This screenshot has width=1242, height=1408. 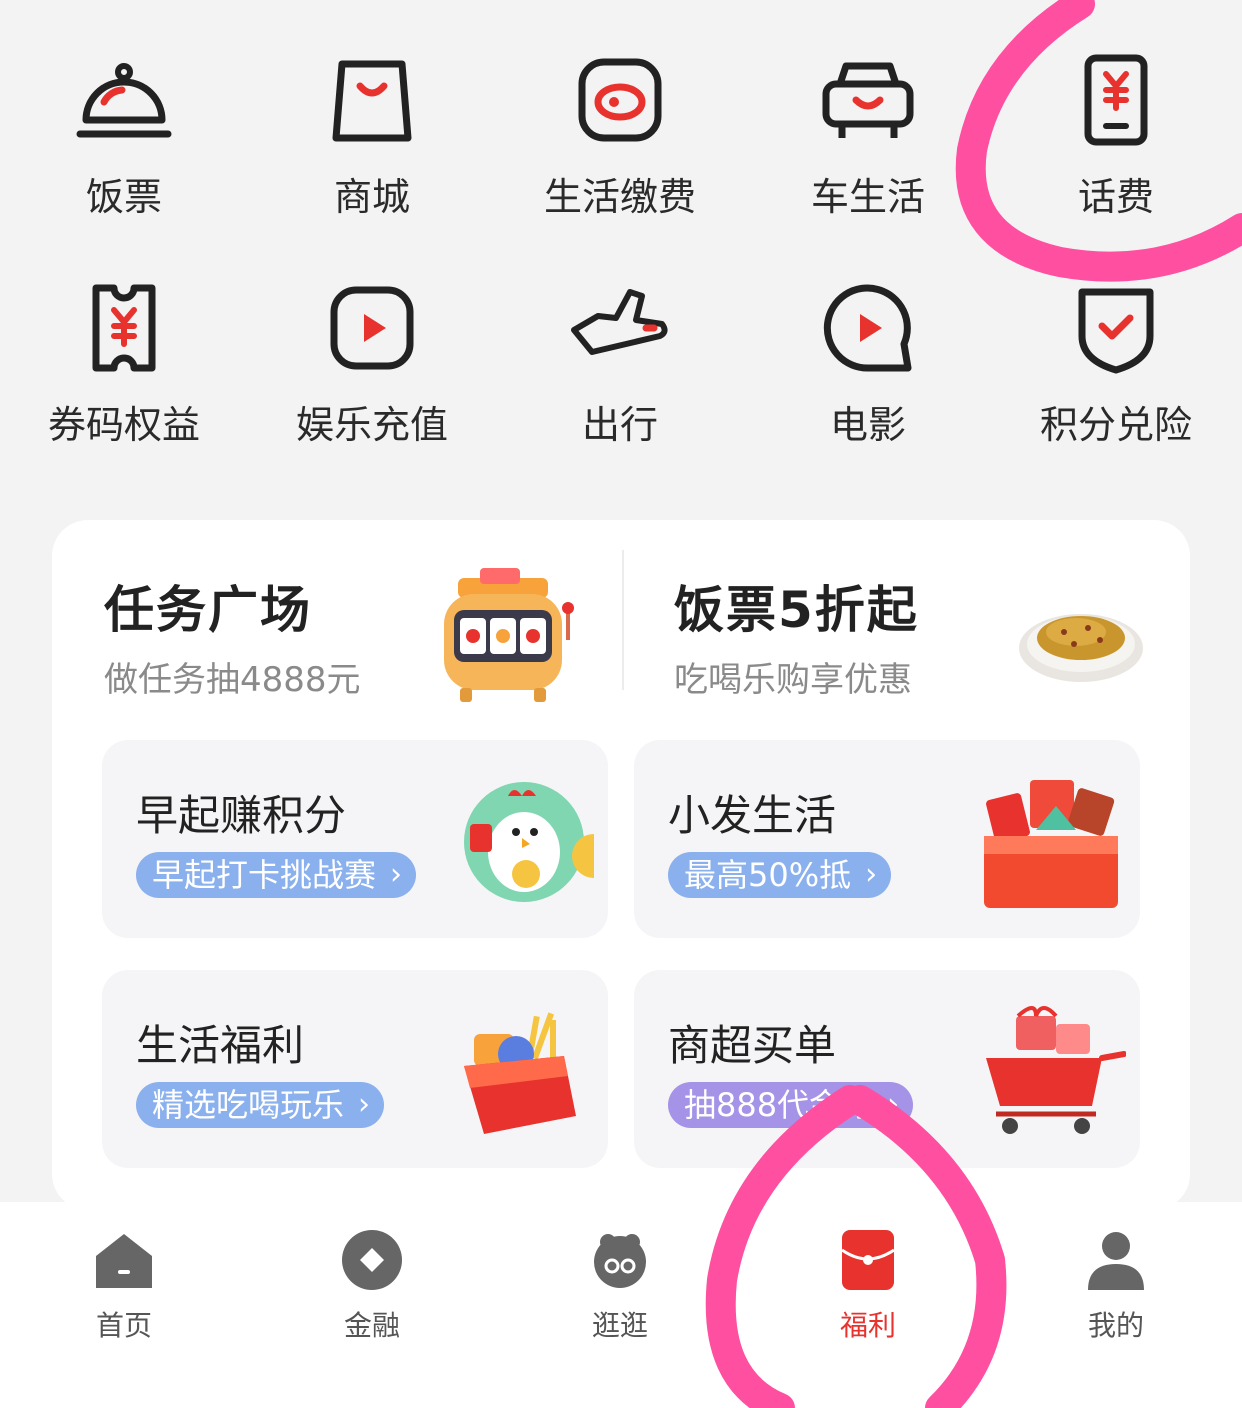 I want to click on nav-tab-home: 首页, so click(x=124, y=1282).